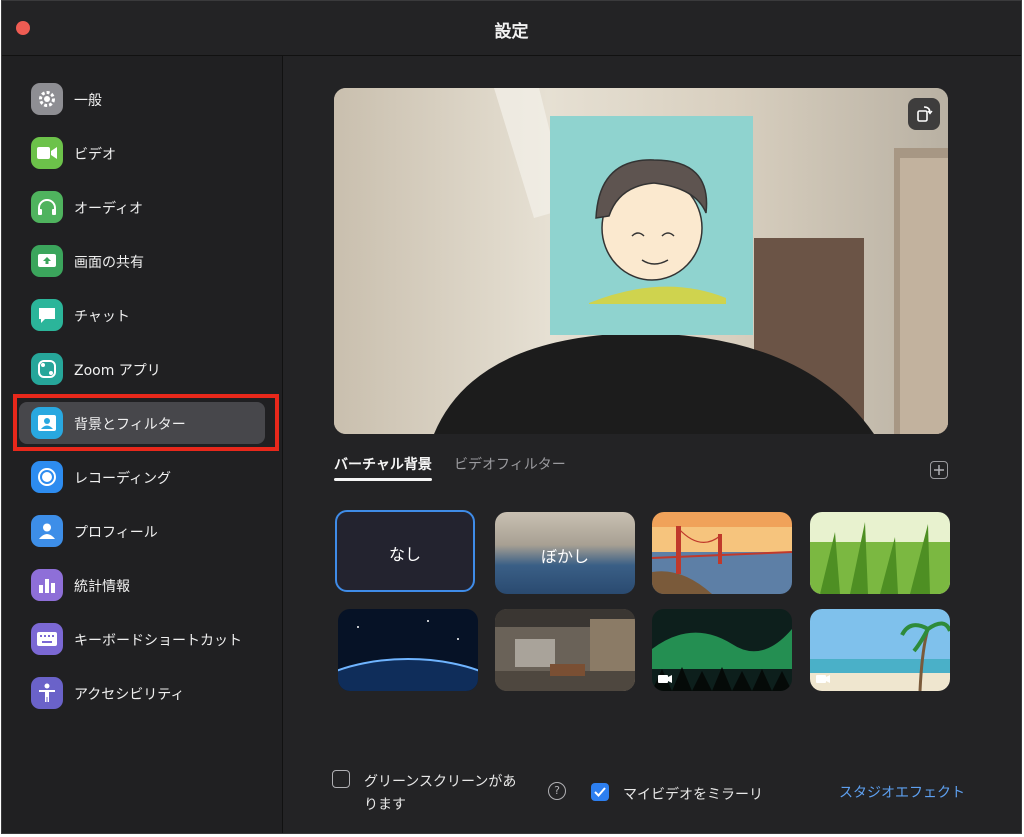  Describe the element at coordinates (408, 650) in the screenshot. I see `background-option-earth` at that location.